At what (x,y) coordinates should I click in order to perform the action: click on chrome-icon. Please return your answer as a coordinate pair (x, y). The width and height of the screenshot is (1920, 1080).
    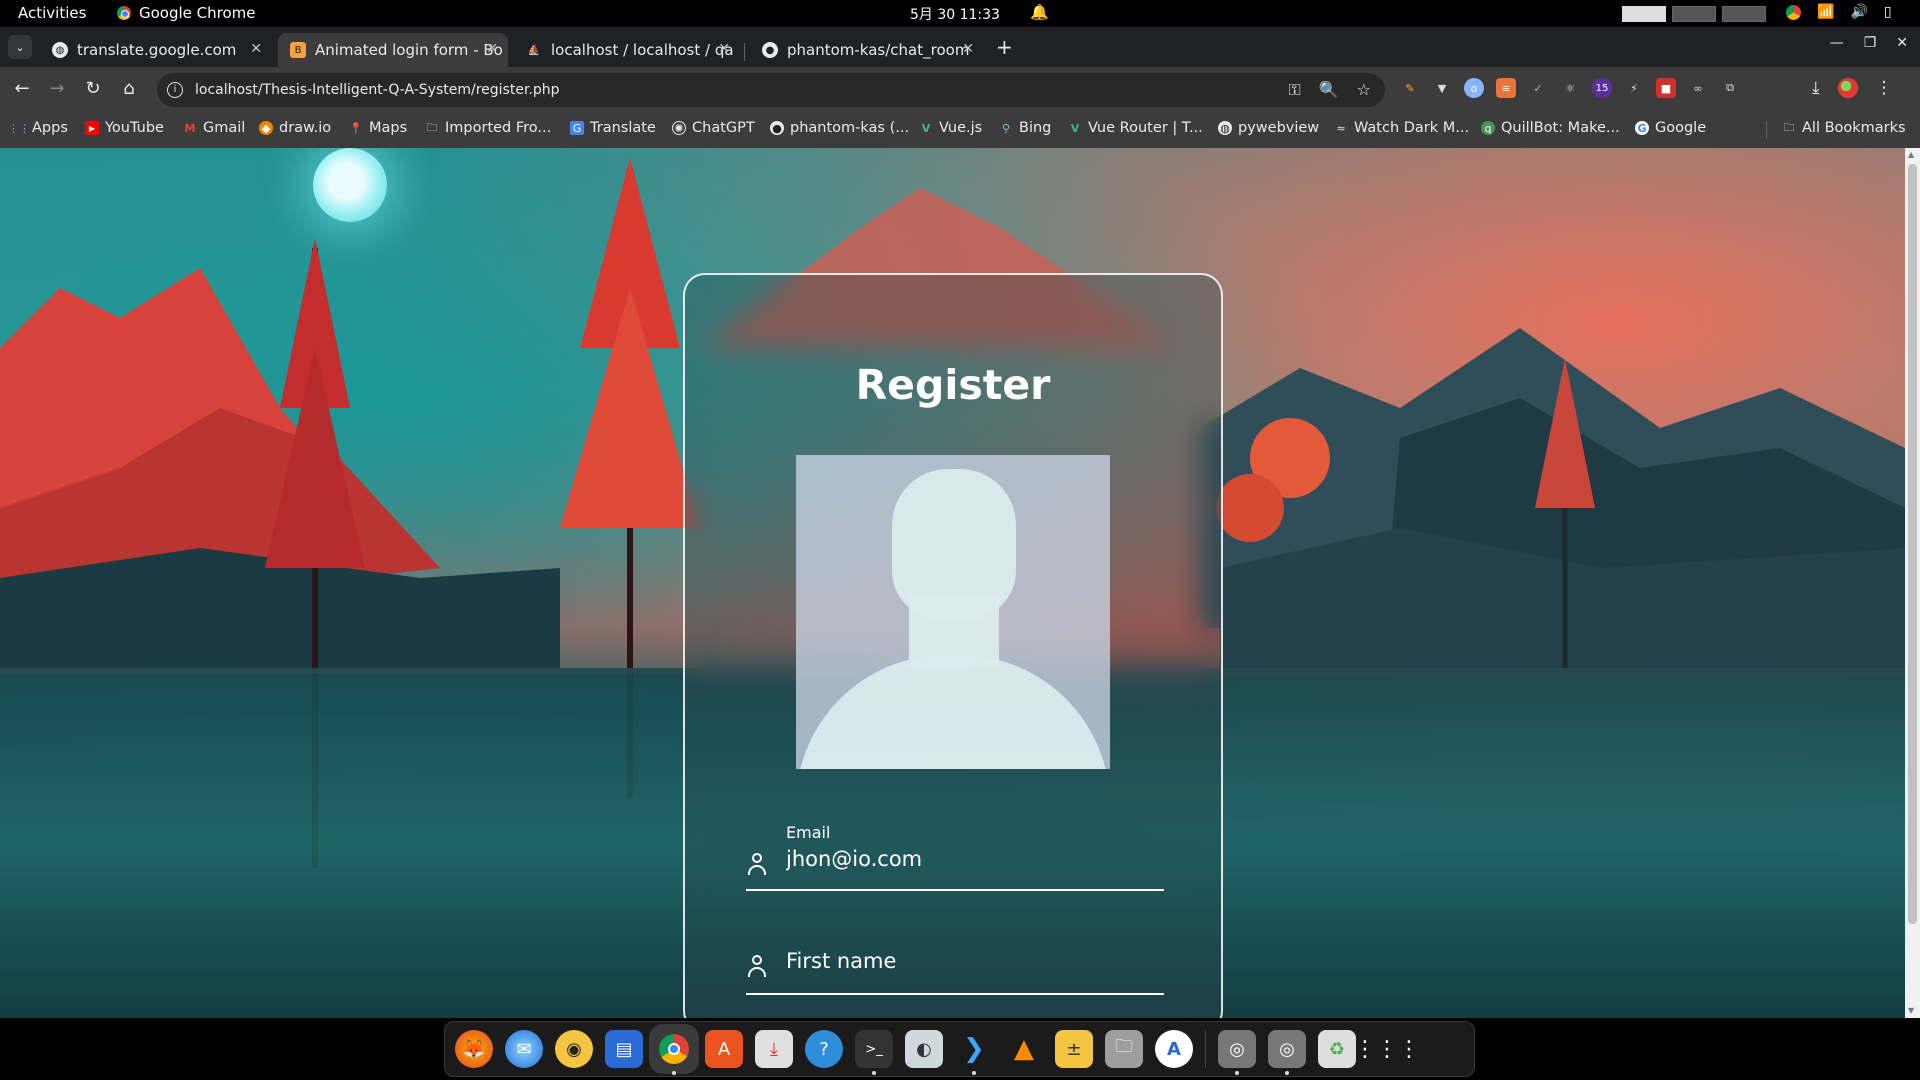
    Looking at the image, I should click on (674, 1052).